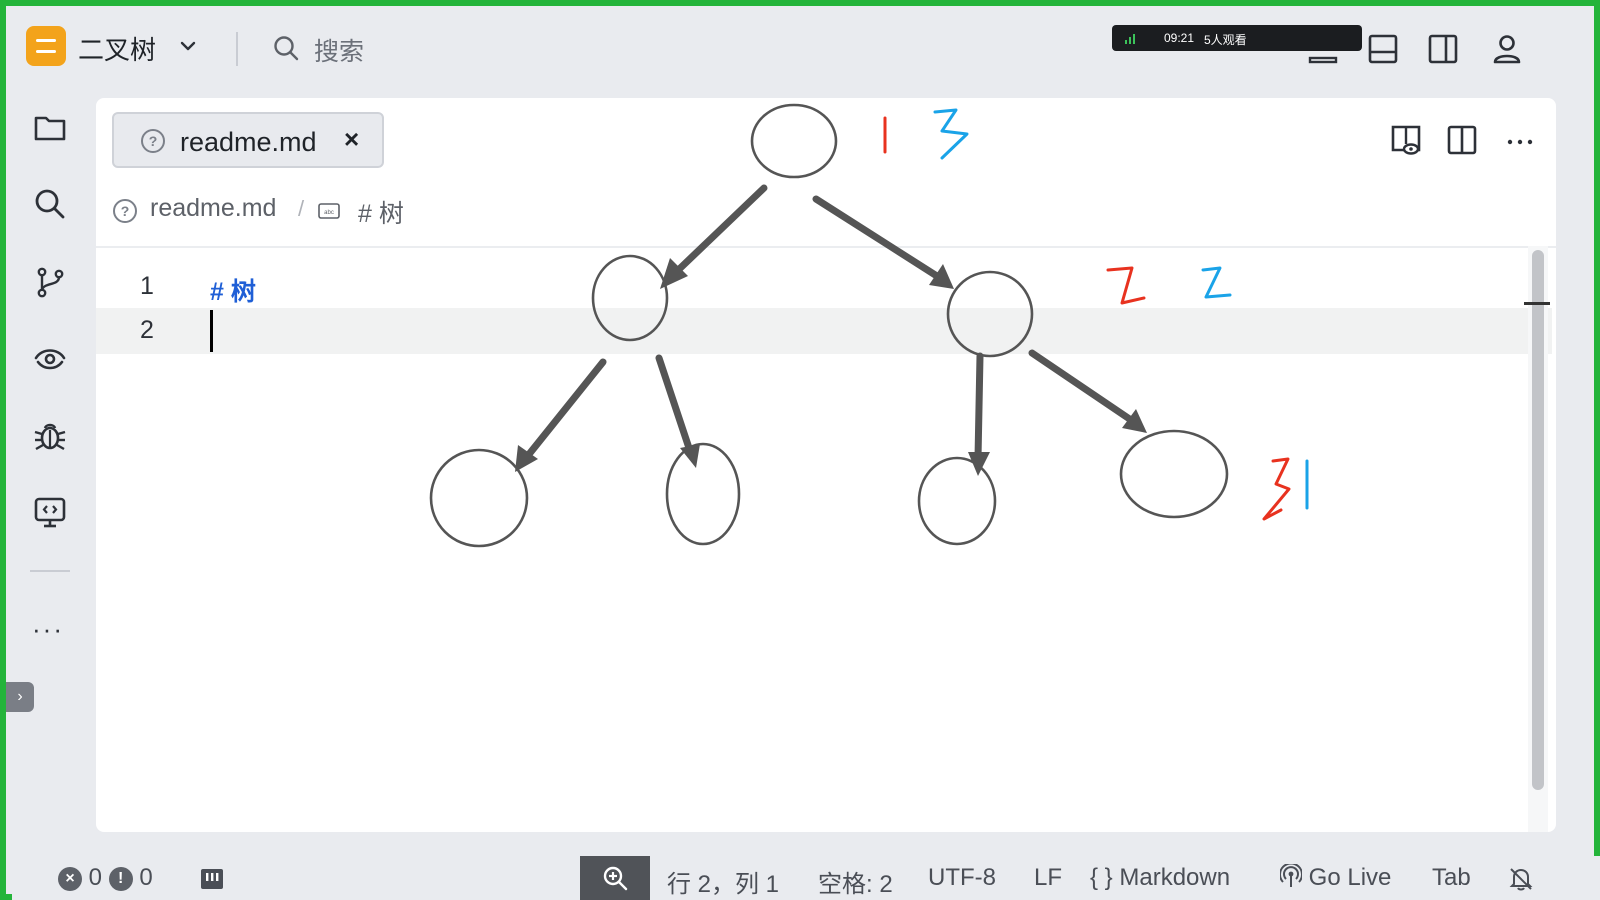  Describe the element at coordinates (117, 48) in the screenshot. I see `project-name: 二叉树` at that location.